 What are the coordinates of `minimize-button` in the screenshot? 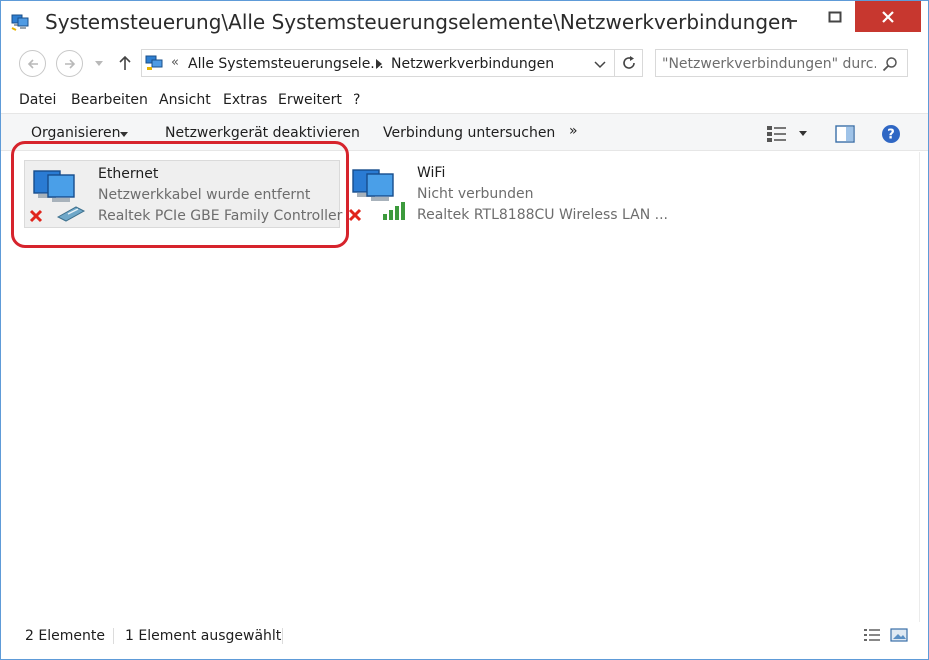 It's located at (792, 16).